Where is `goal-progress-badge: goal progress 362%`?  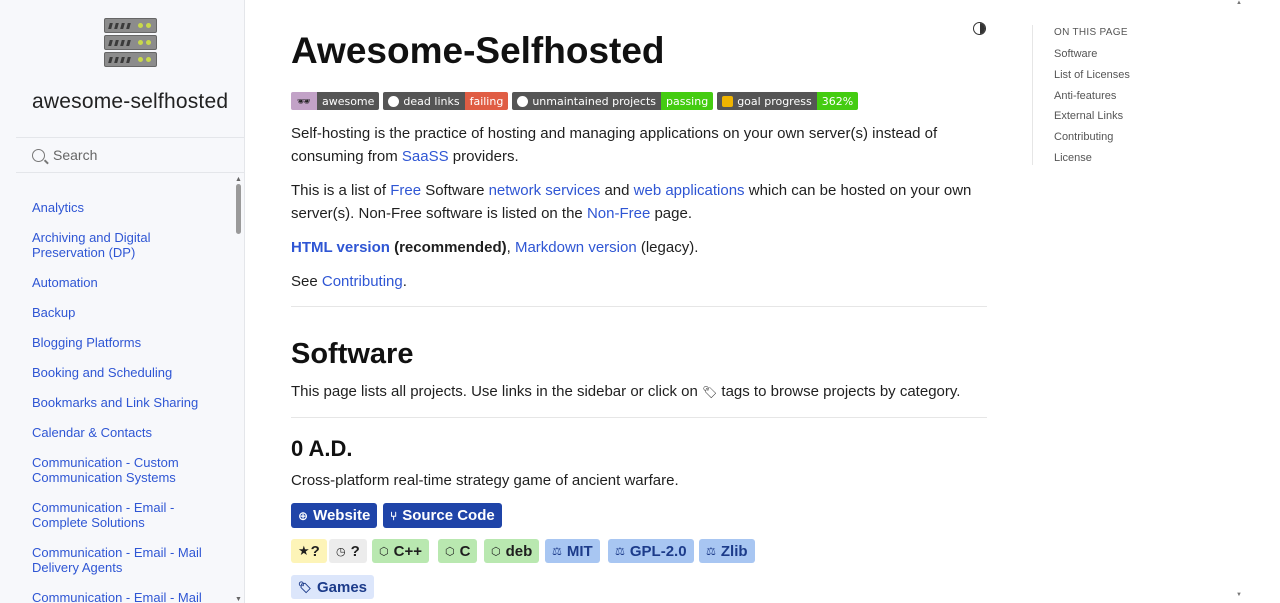
goal-progress-badge: goal progress 362% is located at coordinates (788, 101).